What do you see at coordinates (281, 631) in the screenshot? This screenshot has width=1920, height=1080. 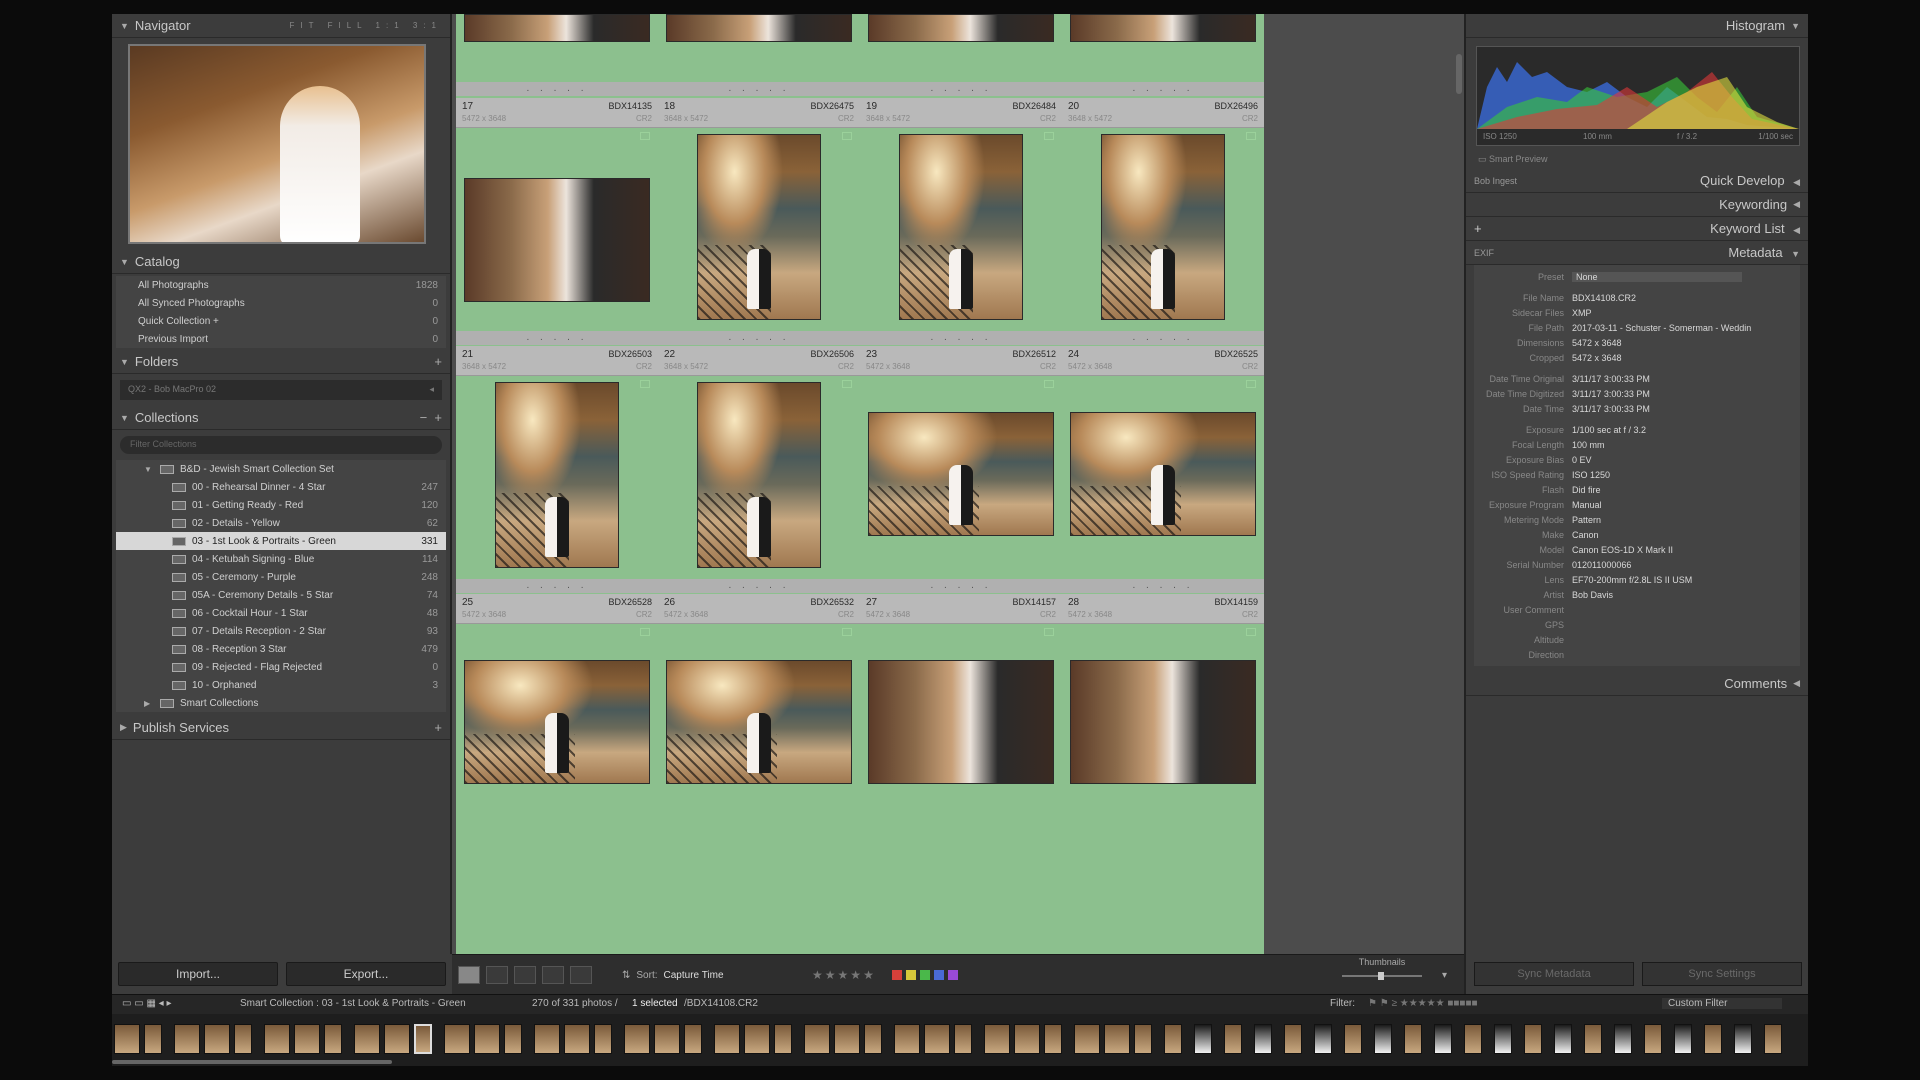 I see `collection-item: 07 - Details Reception - 2 Star 93` at bounding box center [281, 631].